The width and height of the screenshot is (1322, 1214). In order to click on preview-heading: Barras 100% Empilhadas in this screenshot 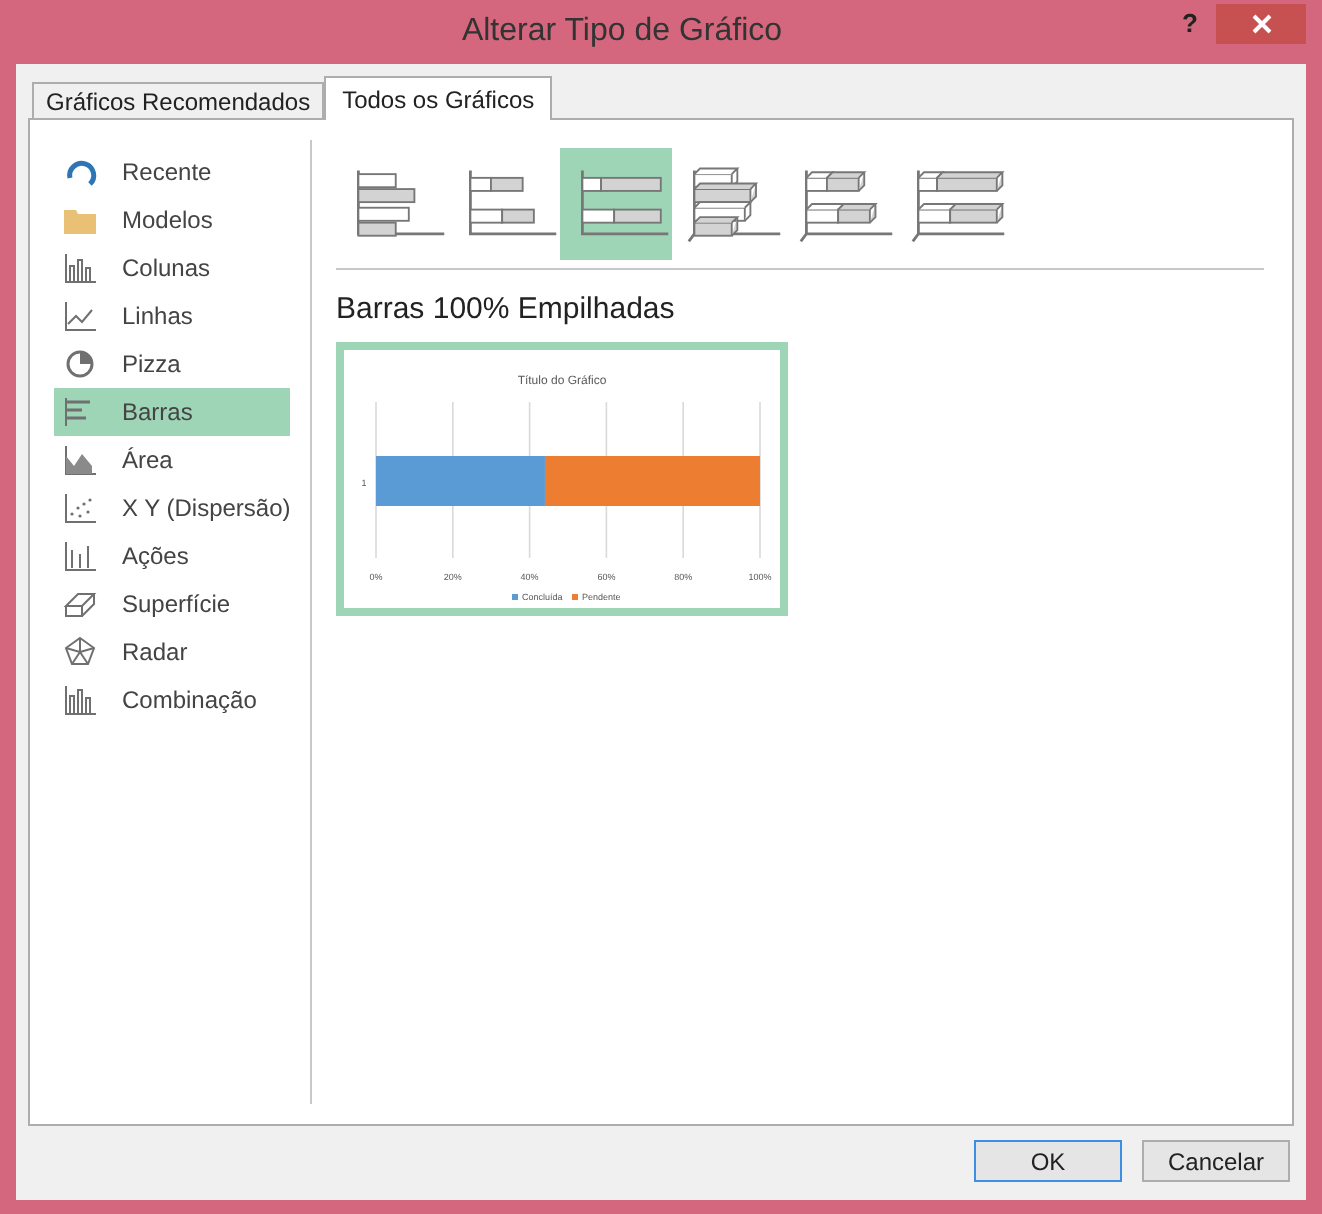, I will do `click(506, 310)`.